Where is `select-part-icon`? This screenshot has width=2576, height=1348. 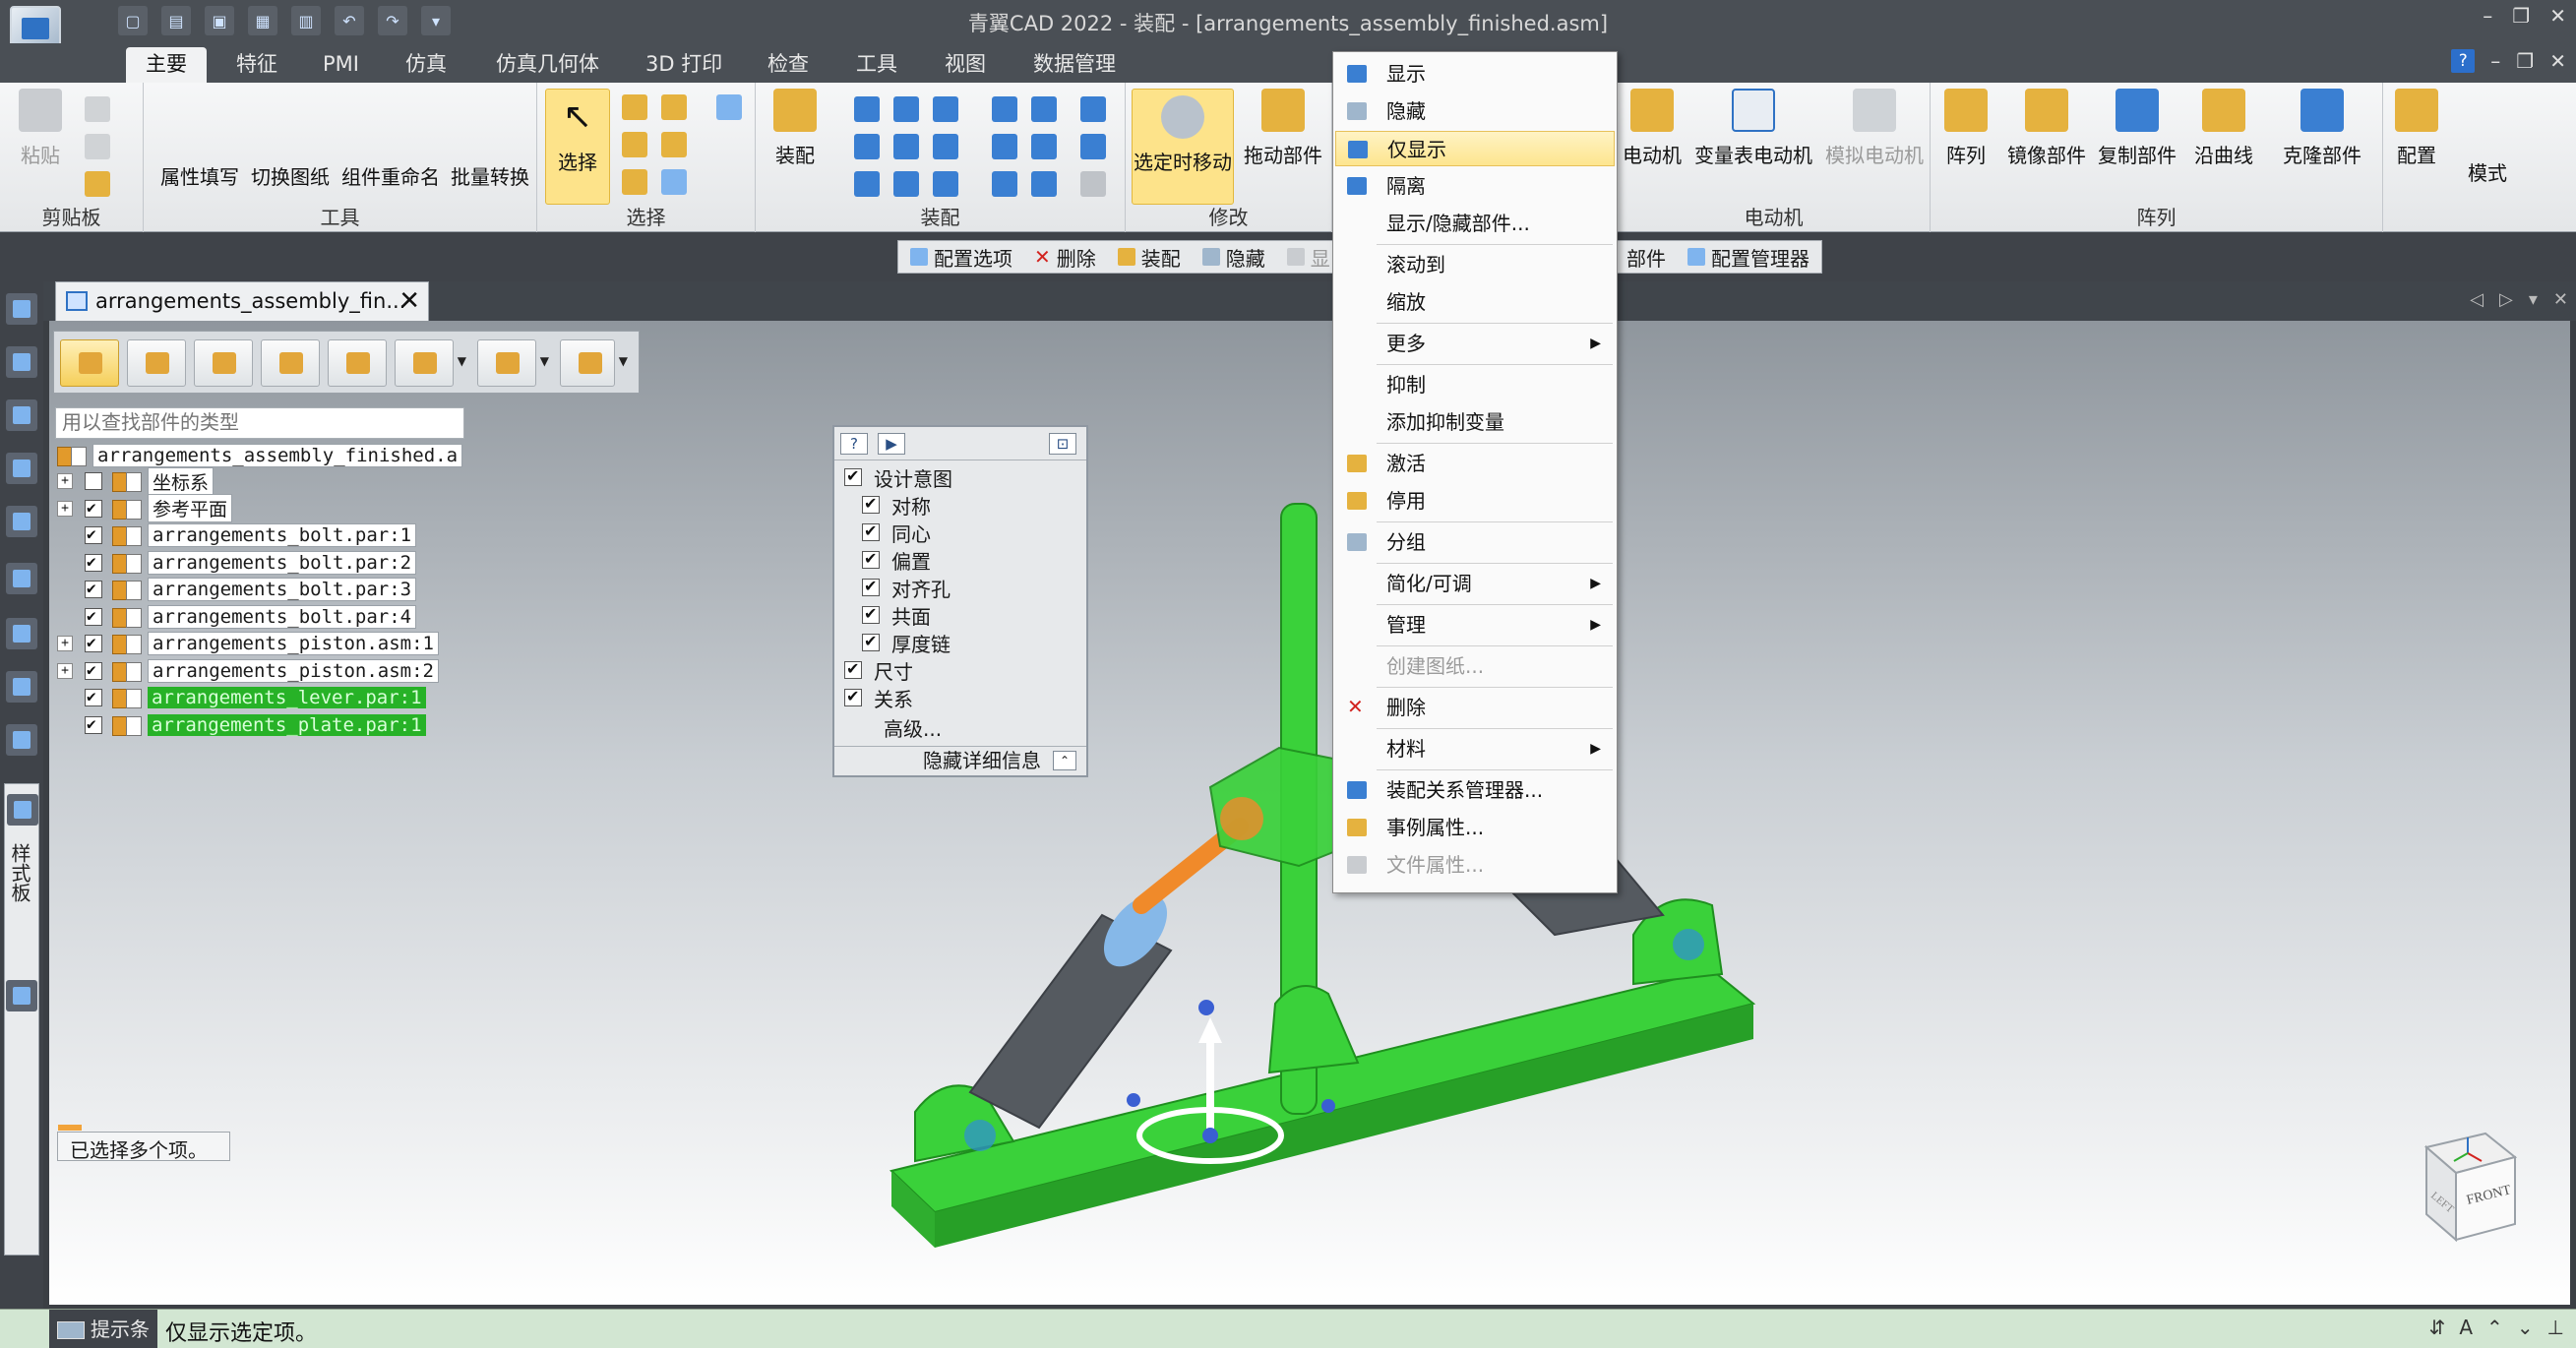 select-part-icon is located at coordinates (674, 107).